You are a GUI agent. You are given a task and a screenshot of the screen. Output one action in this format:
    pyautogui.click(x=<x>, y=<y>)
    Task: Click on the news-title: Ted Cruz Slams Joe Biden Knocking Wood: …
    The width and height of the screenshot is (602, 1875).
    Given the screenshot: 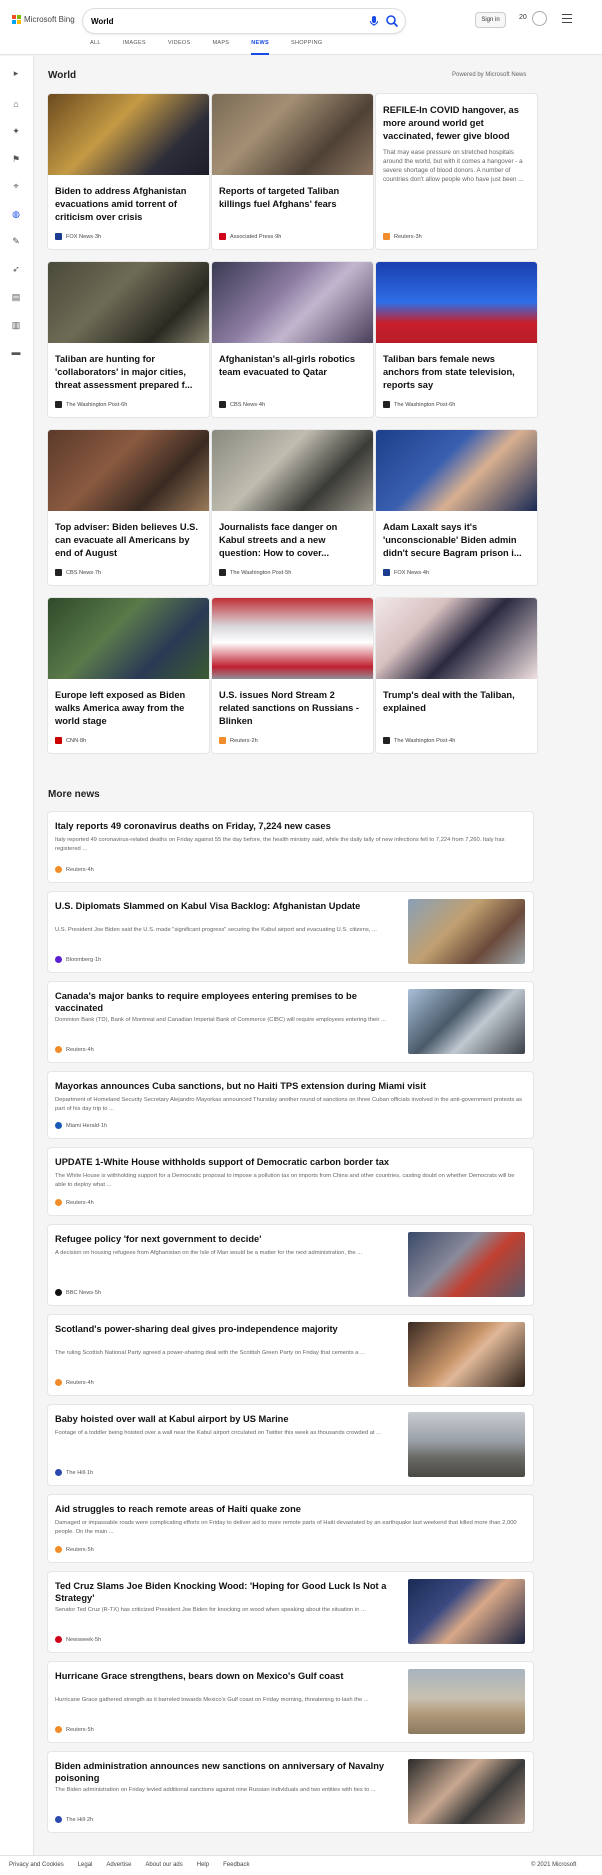 What is the action you would take?
    pyautogui.click(x=225, y=1592)
    